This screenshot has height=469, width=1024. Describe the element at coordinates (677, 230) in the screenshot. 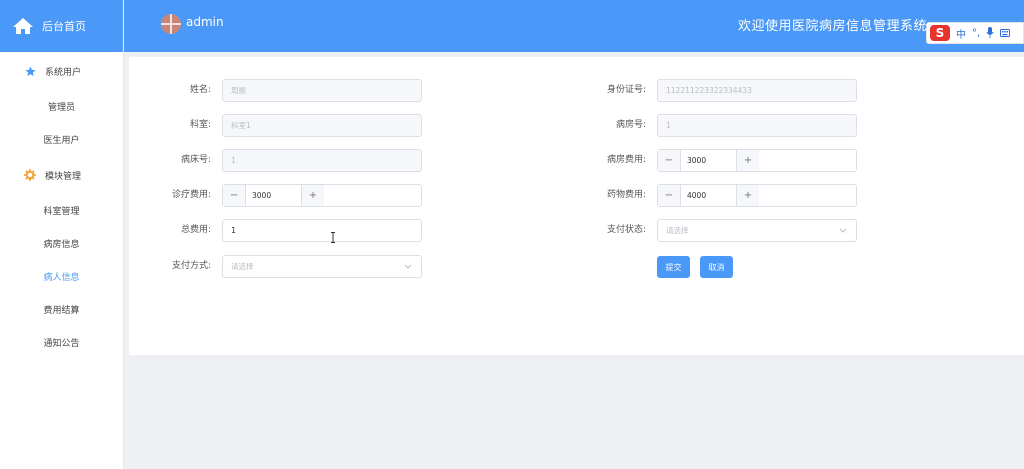

I see `pay-status-placeholder: 请选择` at that location.